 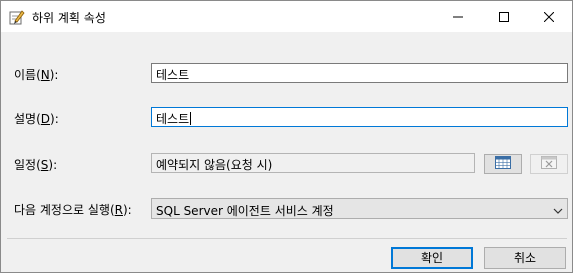 I want to click on title-bar: 하위 계획 속성, so click(x=286, y=16).